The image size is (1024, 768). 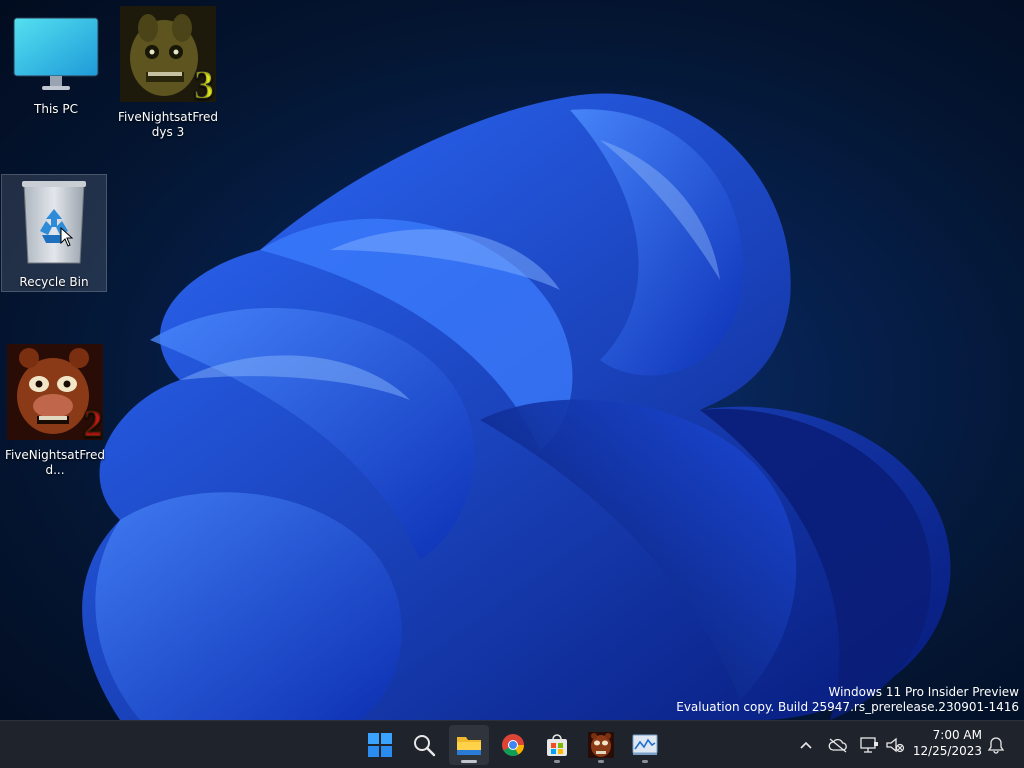 What do you see at coordinates (56, 53) in the screenshot?
I see `monitor-icon` at bounding box center [56, 53].